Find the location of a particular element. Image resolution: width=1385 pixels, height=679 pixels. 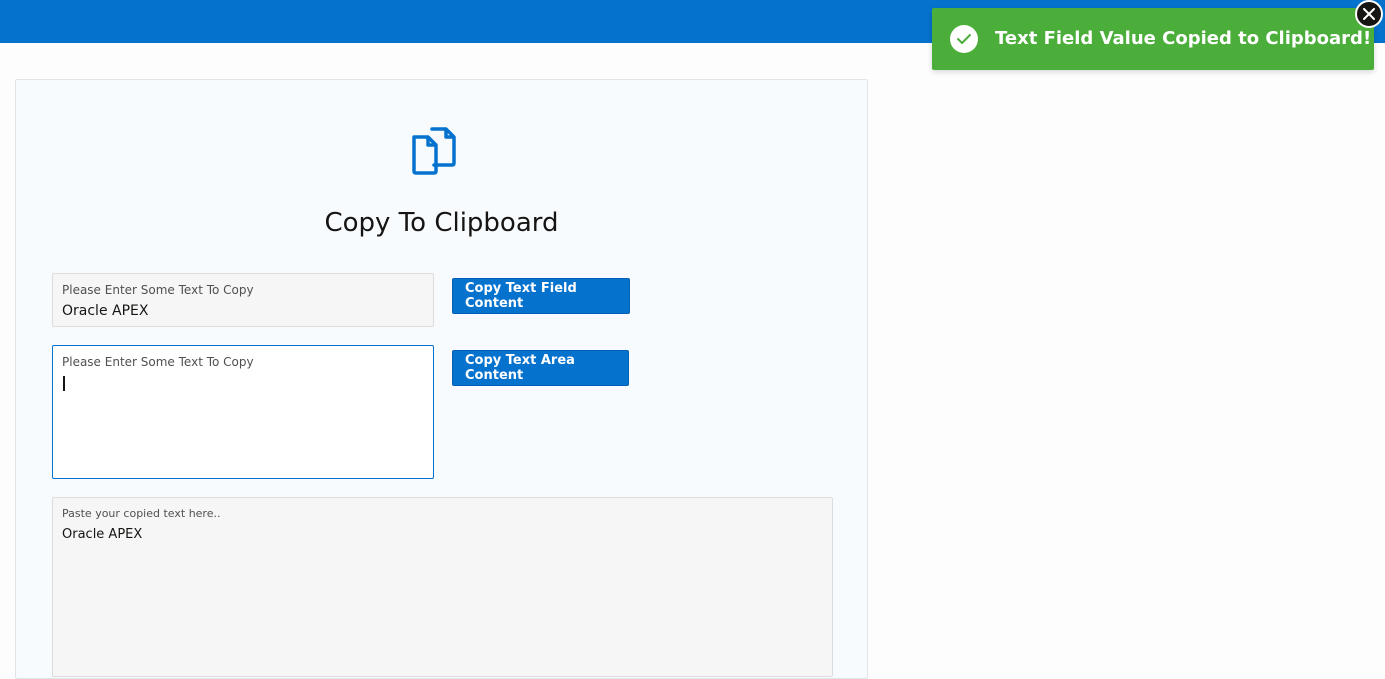

paste-area-value: Oracle APEX is located at coordinates (102, 534).